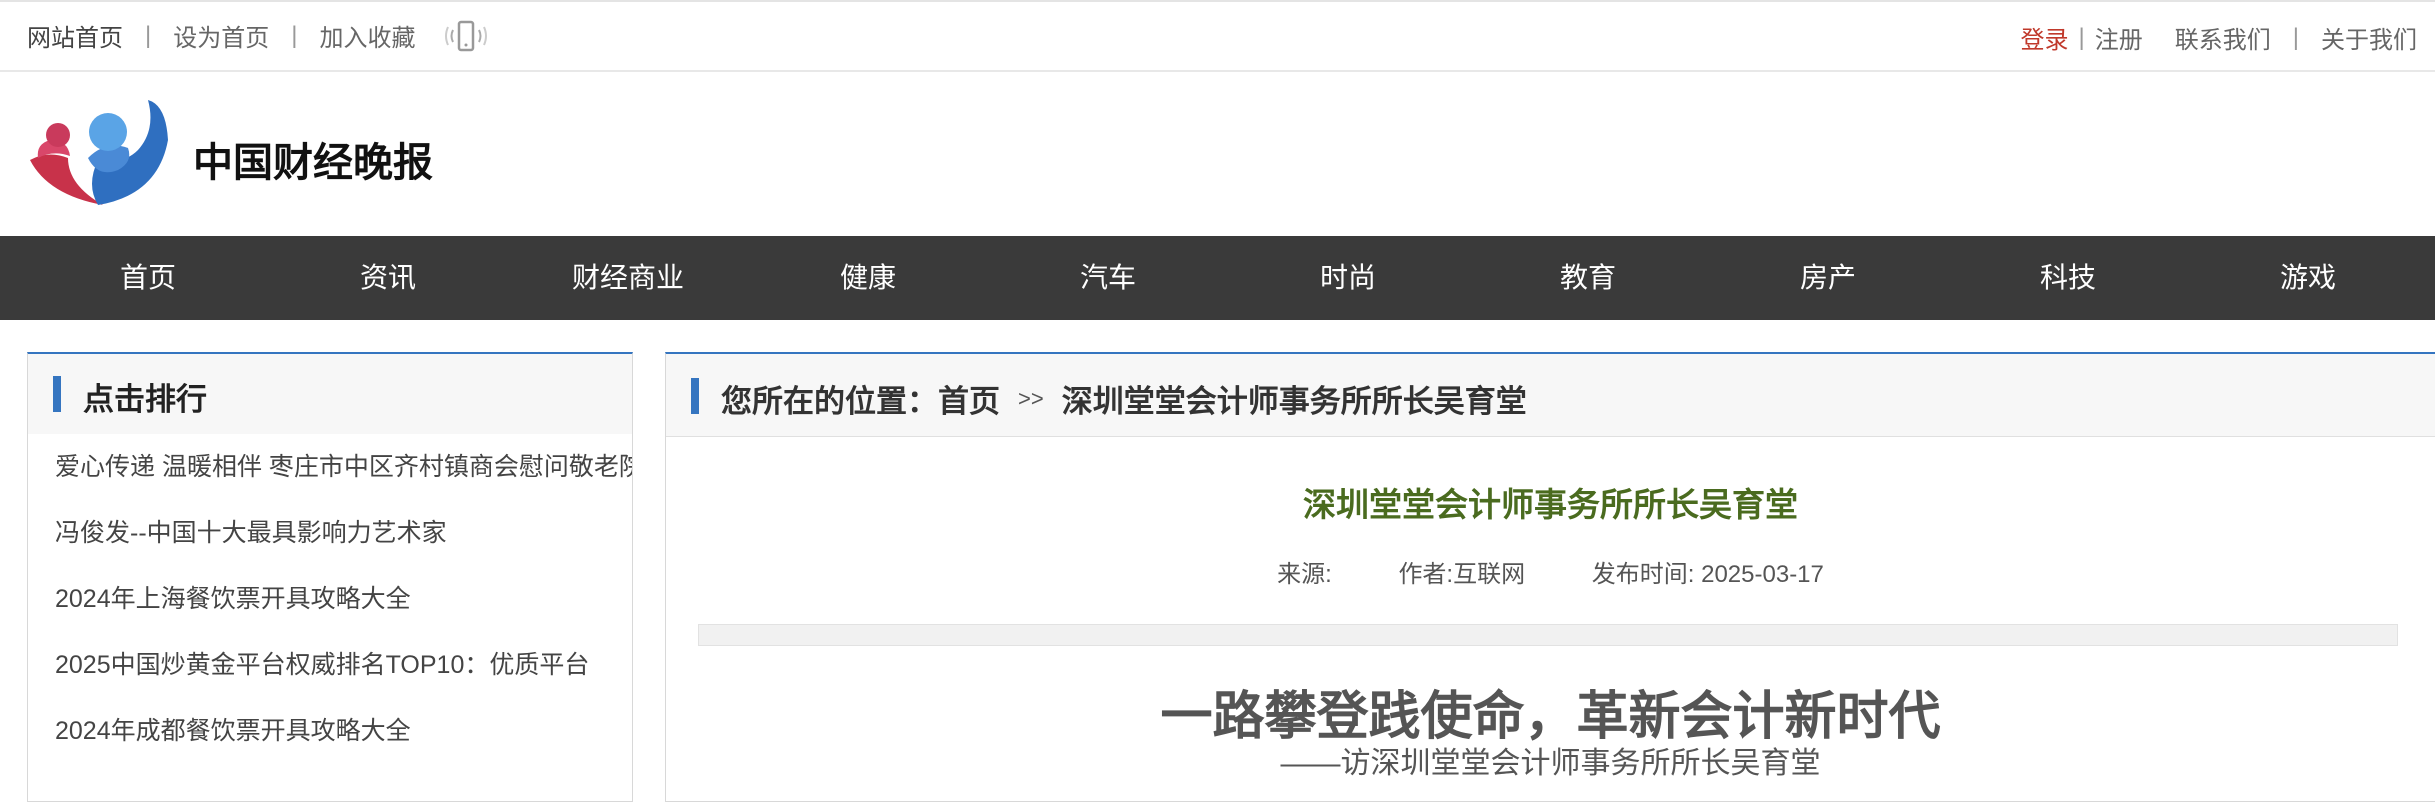 The height and width of the screenshot is (802, 2435). I want to click on contact-us-link: 联系我们, so click(2223, 37).